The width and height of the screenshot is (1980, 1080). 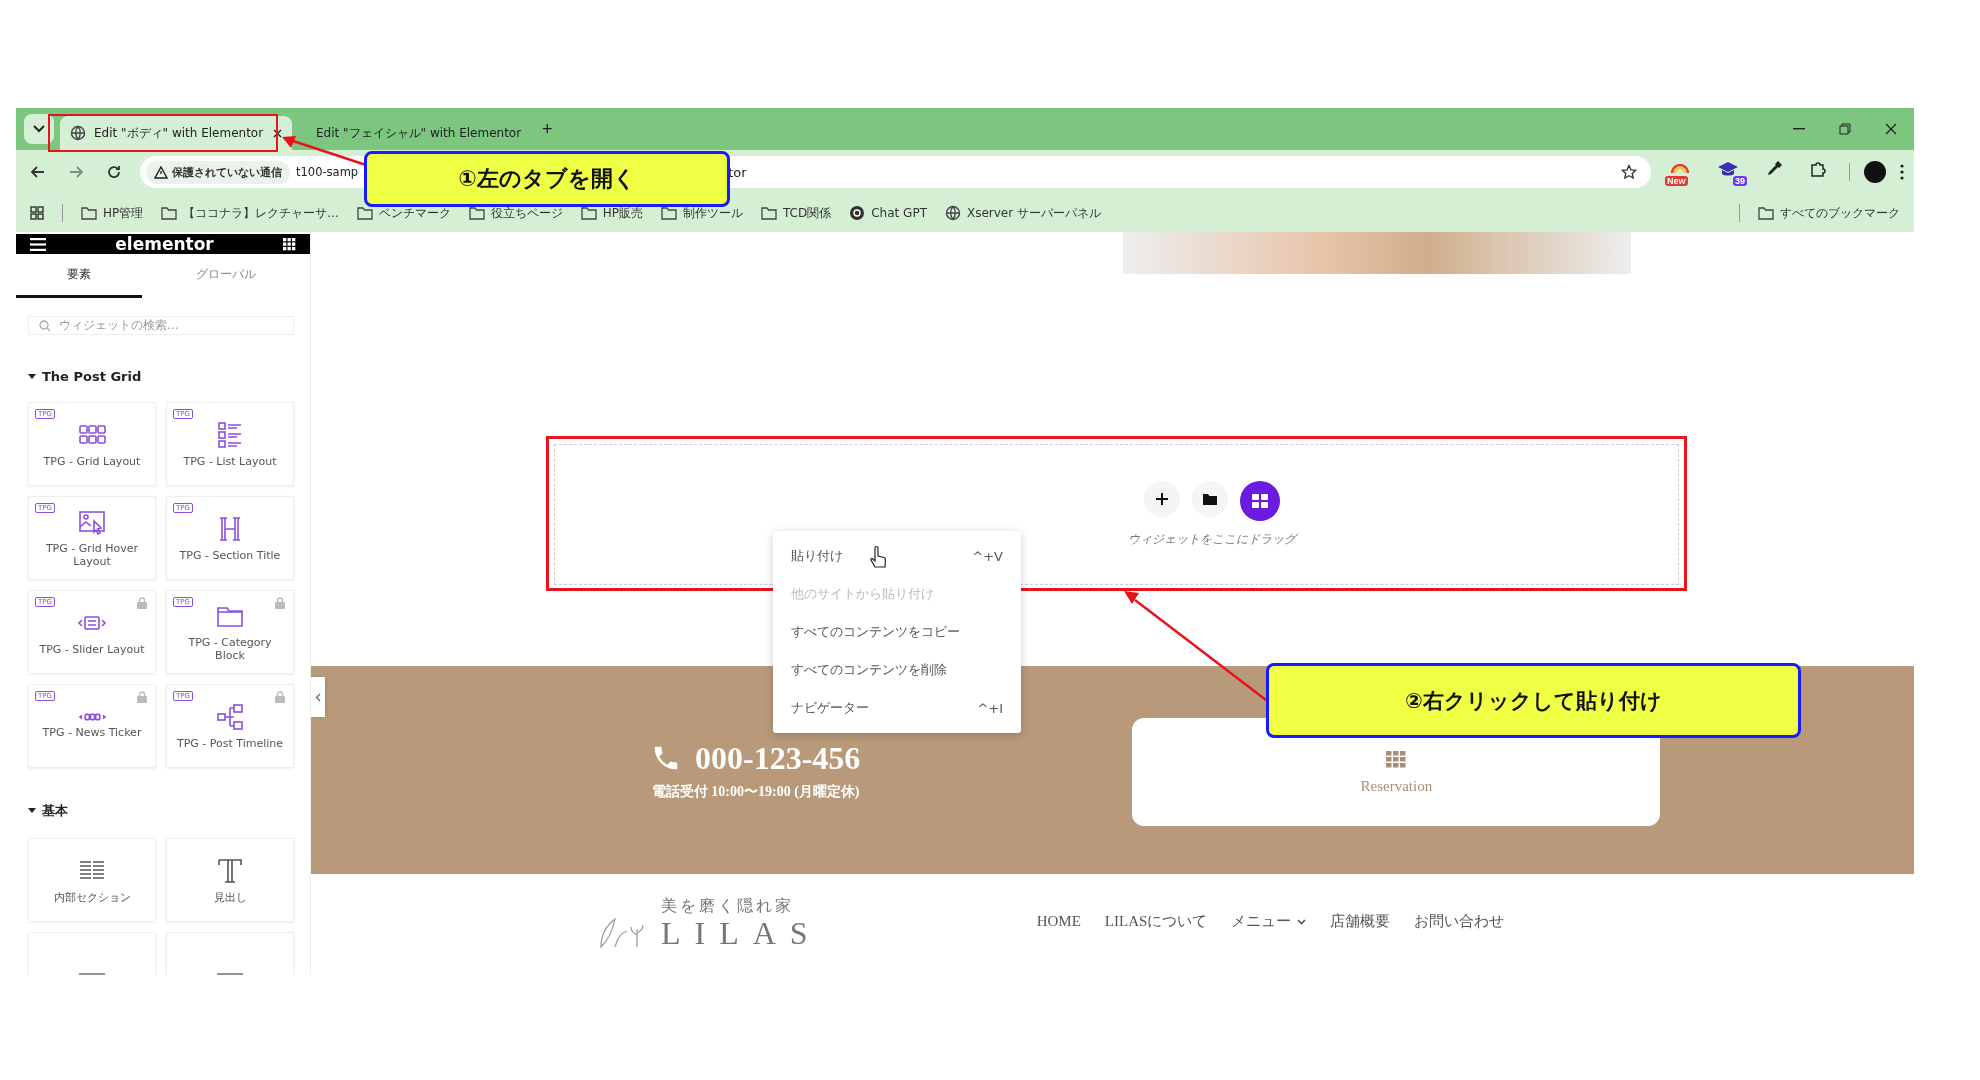 What do you see at coordinates (1740, 180) in the screenshot?
I see `extension-badge: 39` at bounding box center [1740, 180].